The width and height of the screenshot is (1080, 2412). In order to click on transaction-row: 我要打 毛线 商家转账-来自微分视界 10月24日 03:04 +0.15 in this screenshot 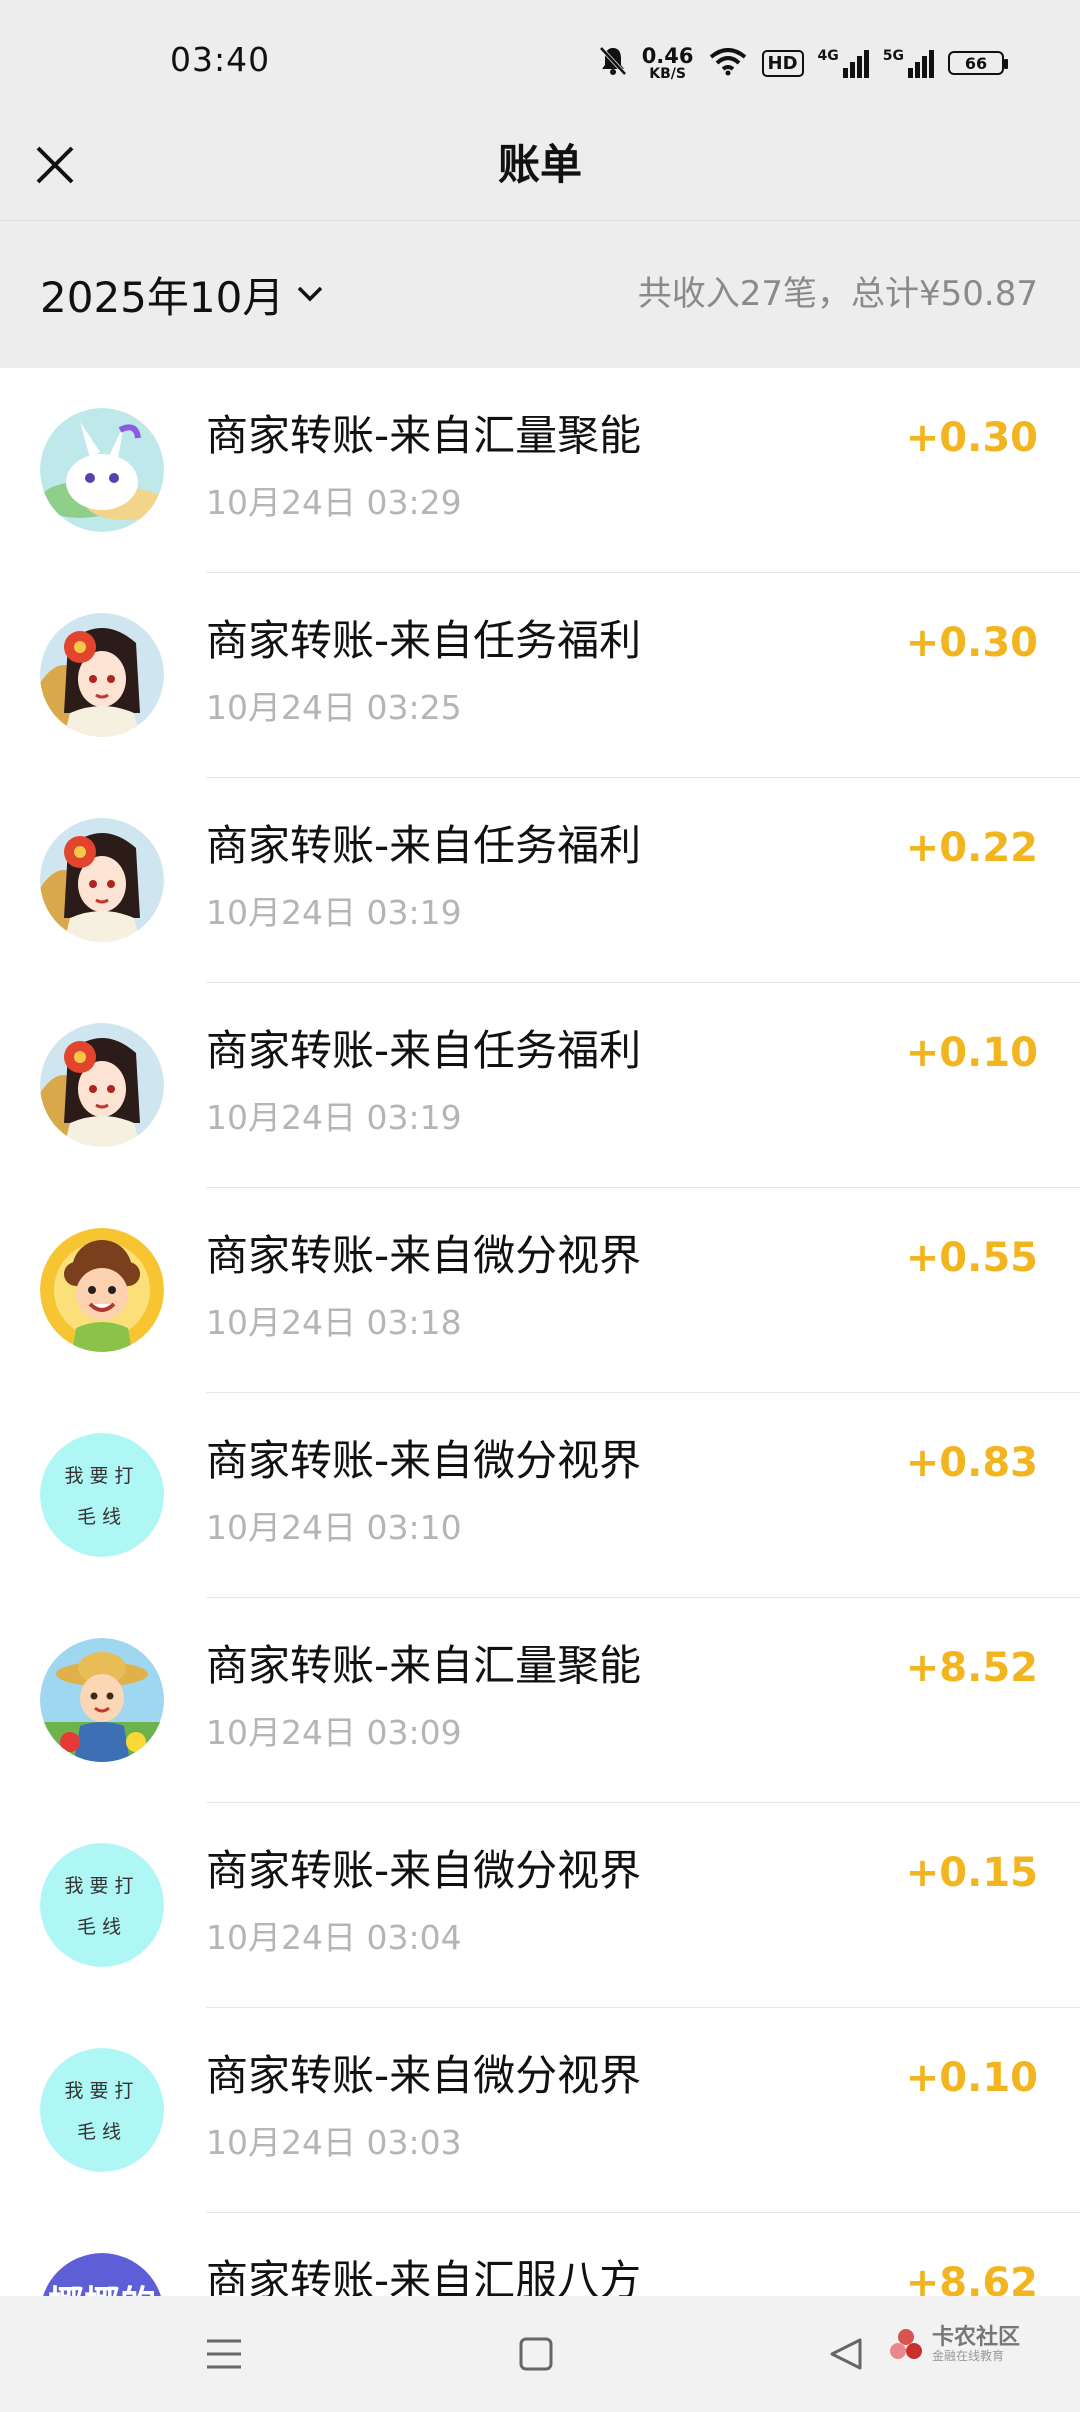, I will do `click(540, 1905)`.